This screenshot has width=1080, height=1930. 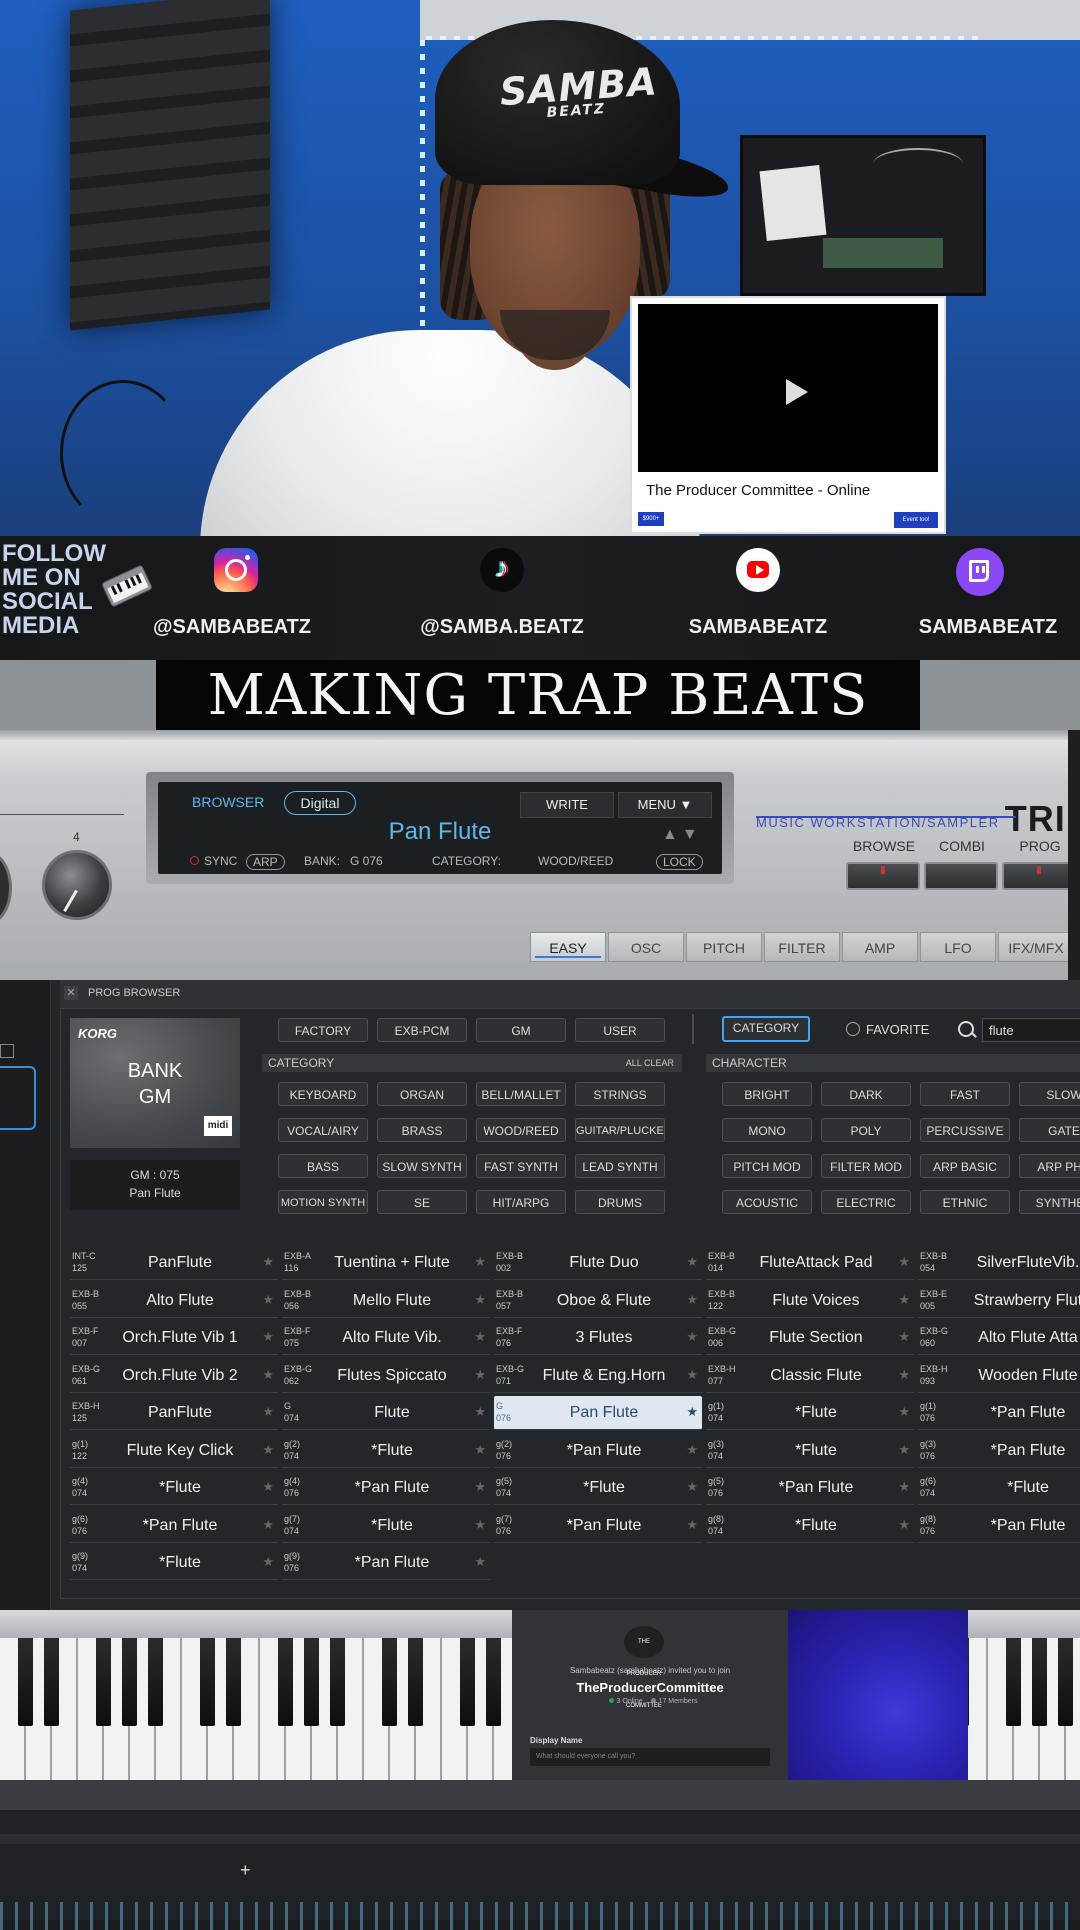 What do you see at coordinates (1049, 1094) in the screenshot?
I see `character-button: SLOW` at bounding box center [1049, 1094].